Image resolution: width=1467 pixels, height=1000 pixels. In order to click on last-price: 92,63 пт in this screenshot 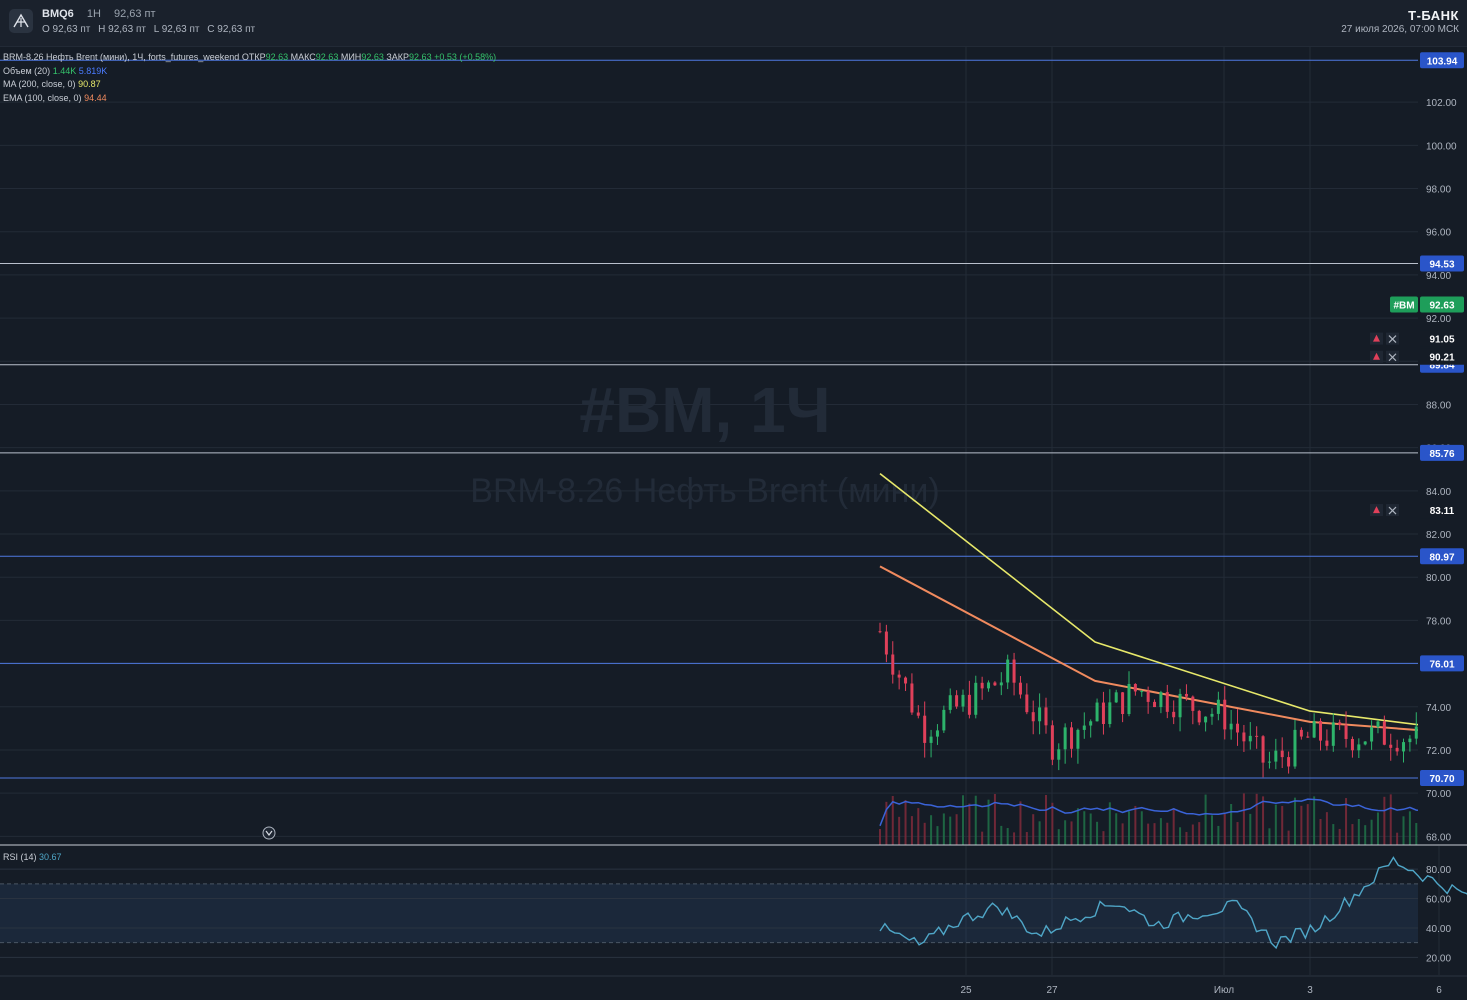, I will do `click(134, 14)`.